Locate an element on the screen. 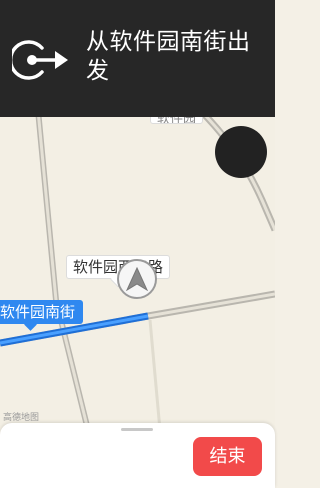 This screenshot has width=320, height=488. map-logo: 高德地图 is located at coordinates (21, 418).